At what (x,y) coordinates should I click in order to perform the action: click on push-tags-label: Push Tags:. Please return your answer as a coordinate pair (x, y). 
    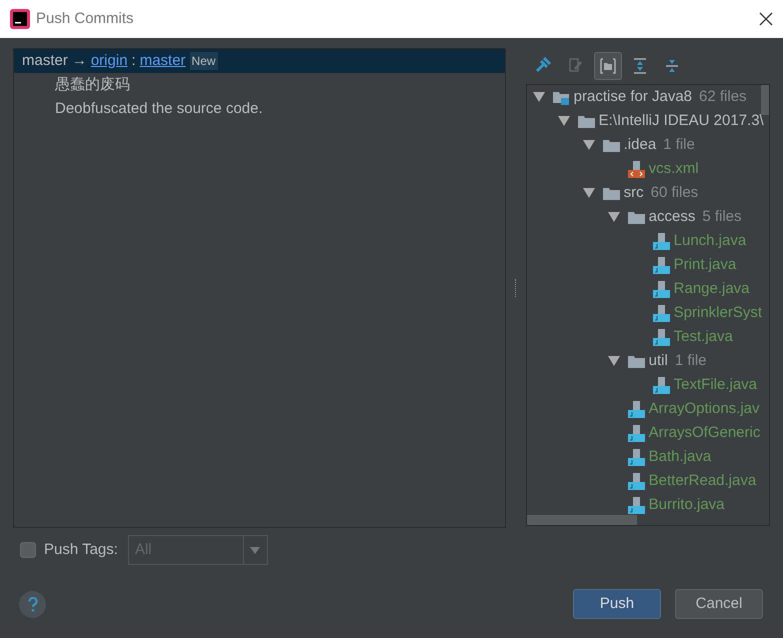
    Looking at the image, I should click on (81, 550).